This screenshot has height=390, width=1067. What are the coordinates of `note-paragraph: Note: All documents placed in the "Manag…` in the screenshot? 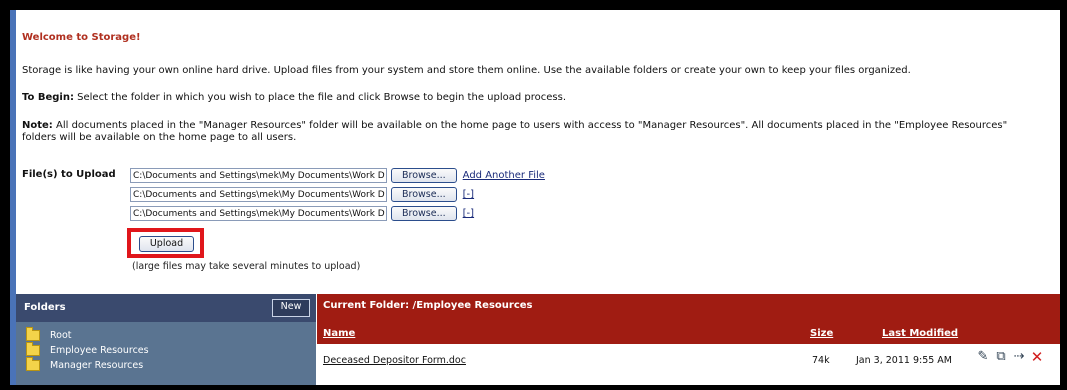 It's located at (532, 132).